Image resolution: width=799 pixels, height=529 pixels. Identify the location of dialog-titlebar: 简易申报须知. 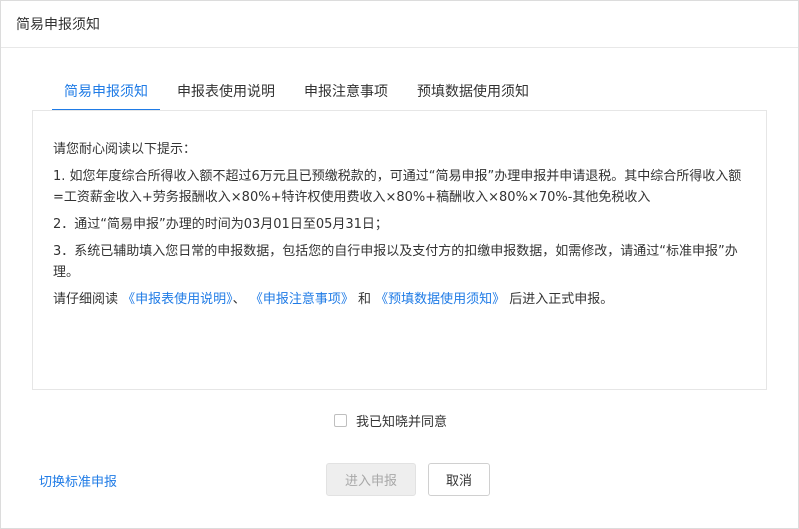
(399, 24).